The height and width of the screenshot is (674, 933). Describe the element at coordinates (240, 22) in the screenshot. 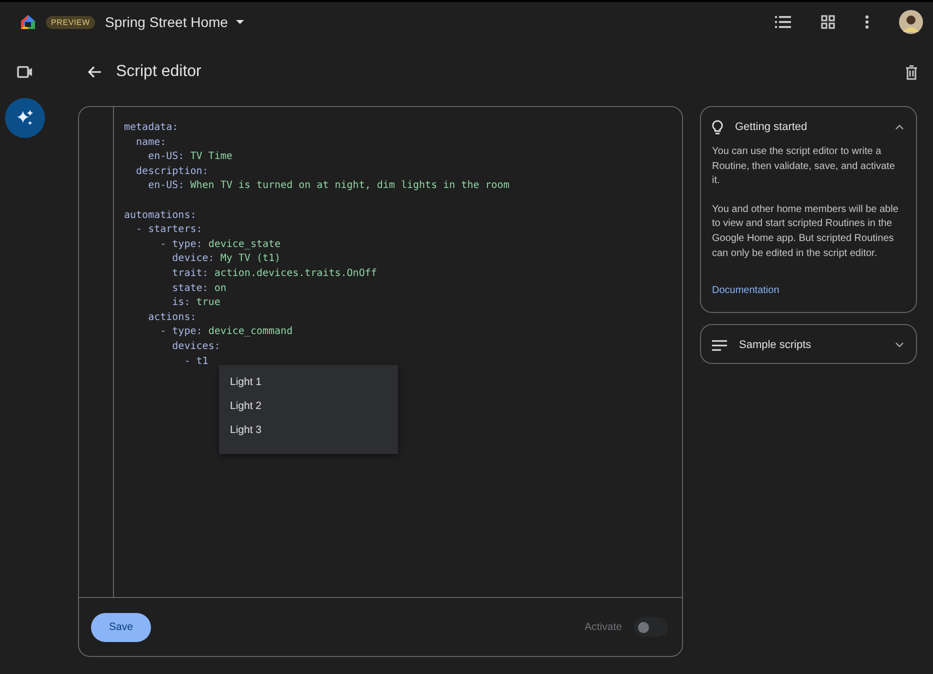

I see `caret-icon` at that location.